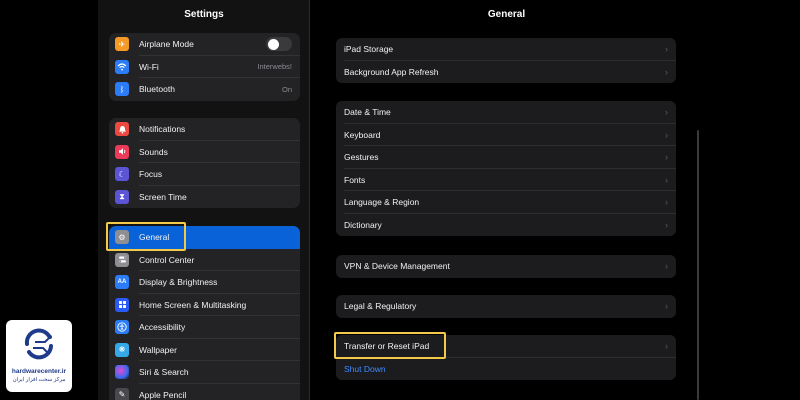 This screenshot has height=400, width=800. Describe the element at coordinates (163, 394) in the screenshot. I see `sidebar-item-label: Apple Pencil` at that location.